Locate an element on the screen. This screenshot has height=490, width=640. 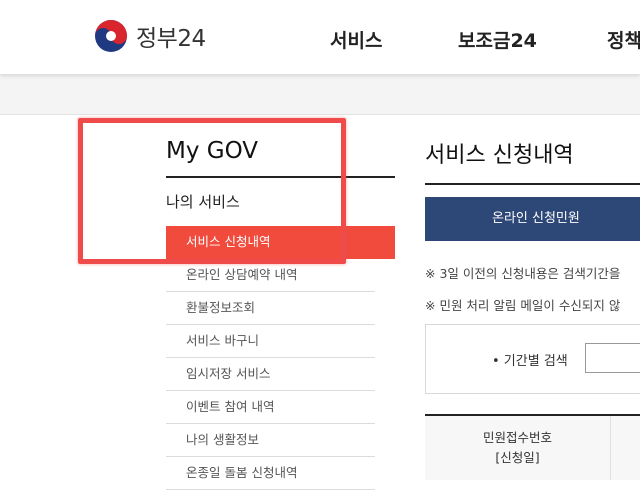
sidebar-item-event-history: 이벤트 참여 내역 is located at coordinates (270, 407).